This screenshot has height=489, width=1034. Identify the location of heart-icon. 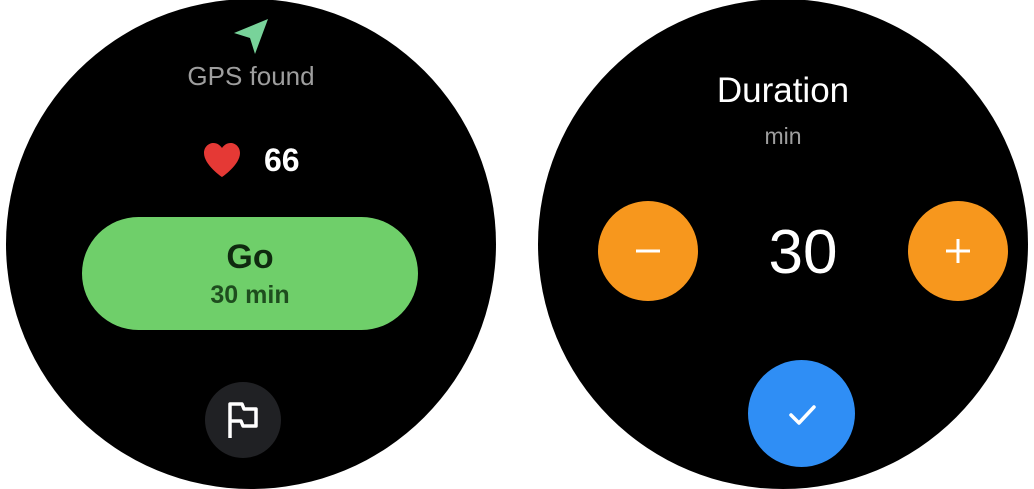
(222, 160).